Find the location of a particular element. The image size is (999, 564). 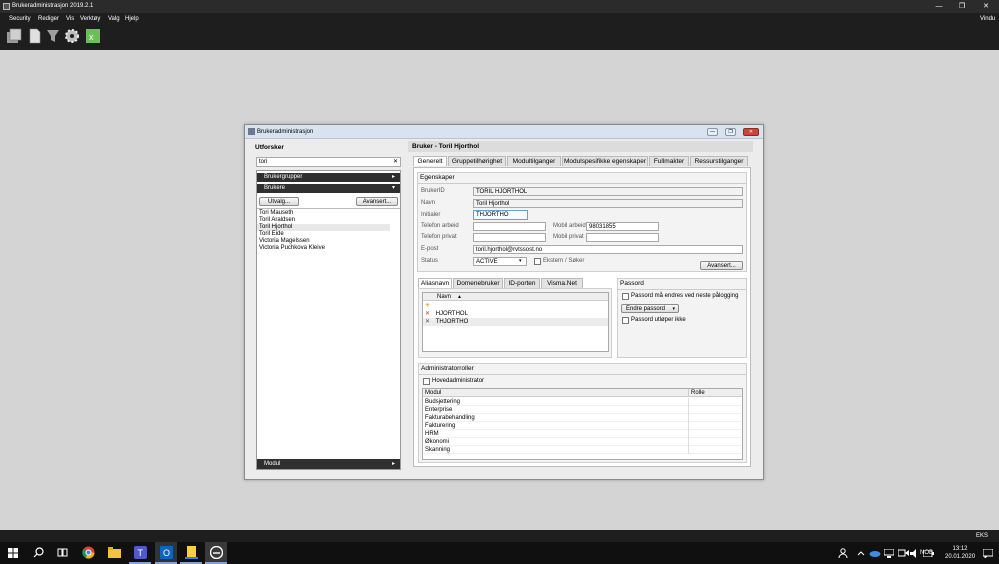

search-icon is located at coordinates (38, 553).